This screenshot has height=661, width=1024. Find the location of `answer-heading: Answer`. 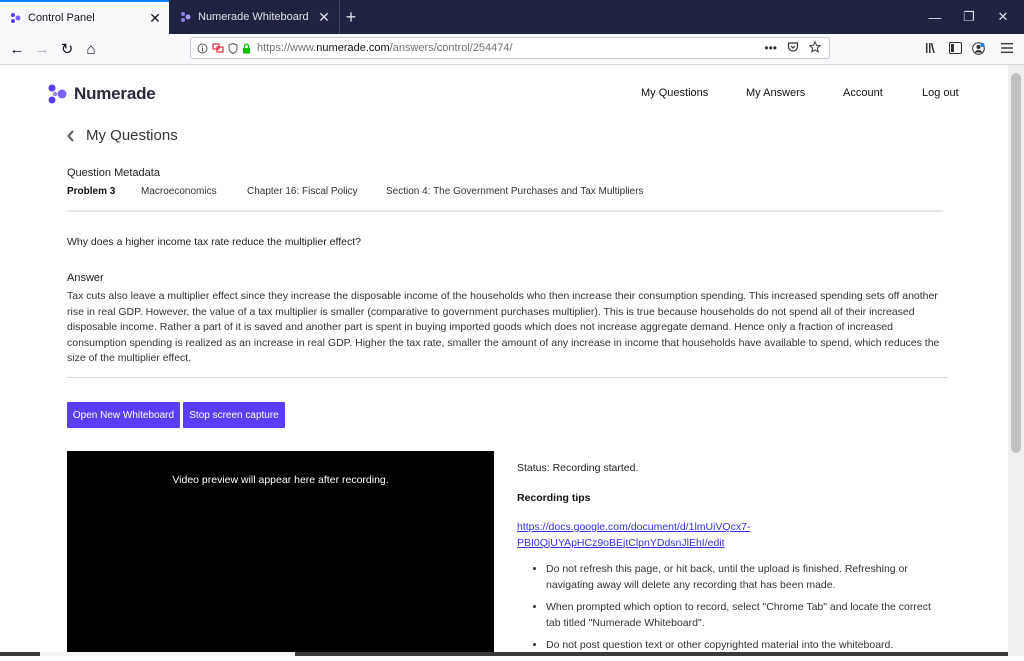

answer-heading: Answer is located at coordinates (85, 278).